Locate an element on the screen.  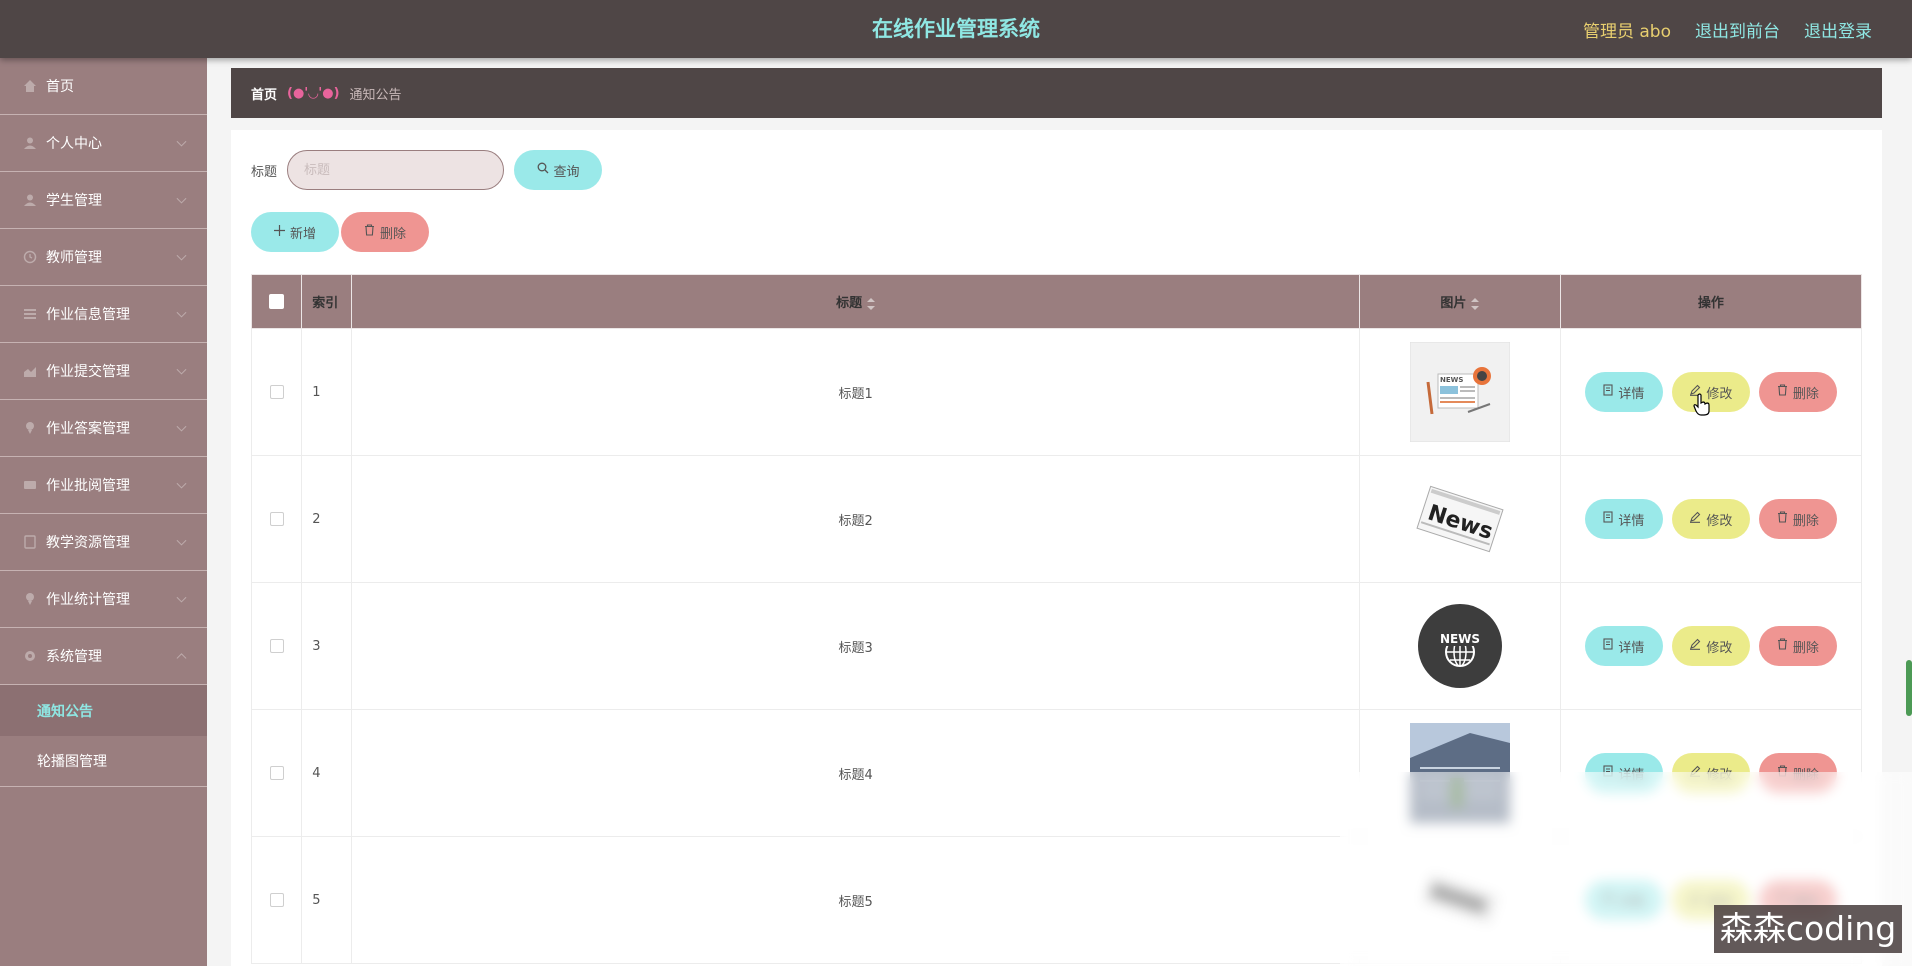
card-icon is located at coordinates (30, 485).